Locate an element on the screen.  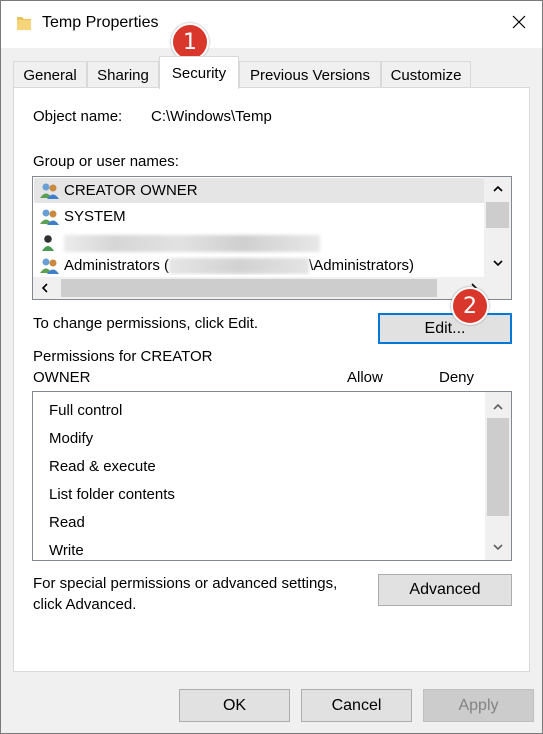
list-item is located at coordinates (259, 242).